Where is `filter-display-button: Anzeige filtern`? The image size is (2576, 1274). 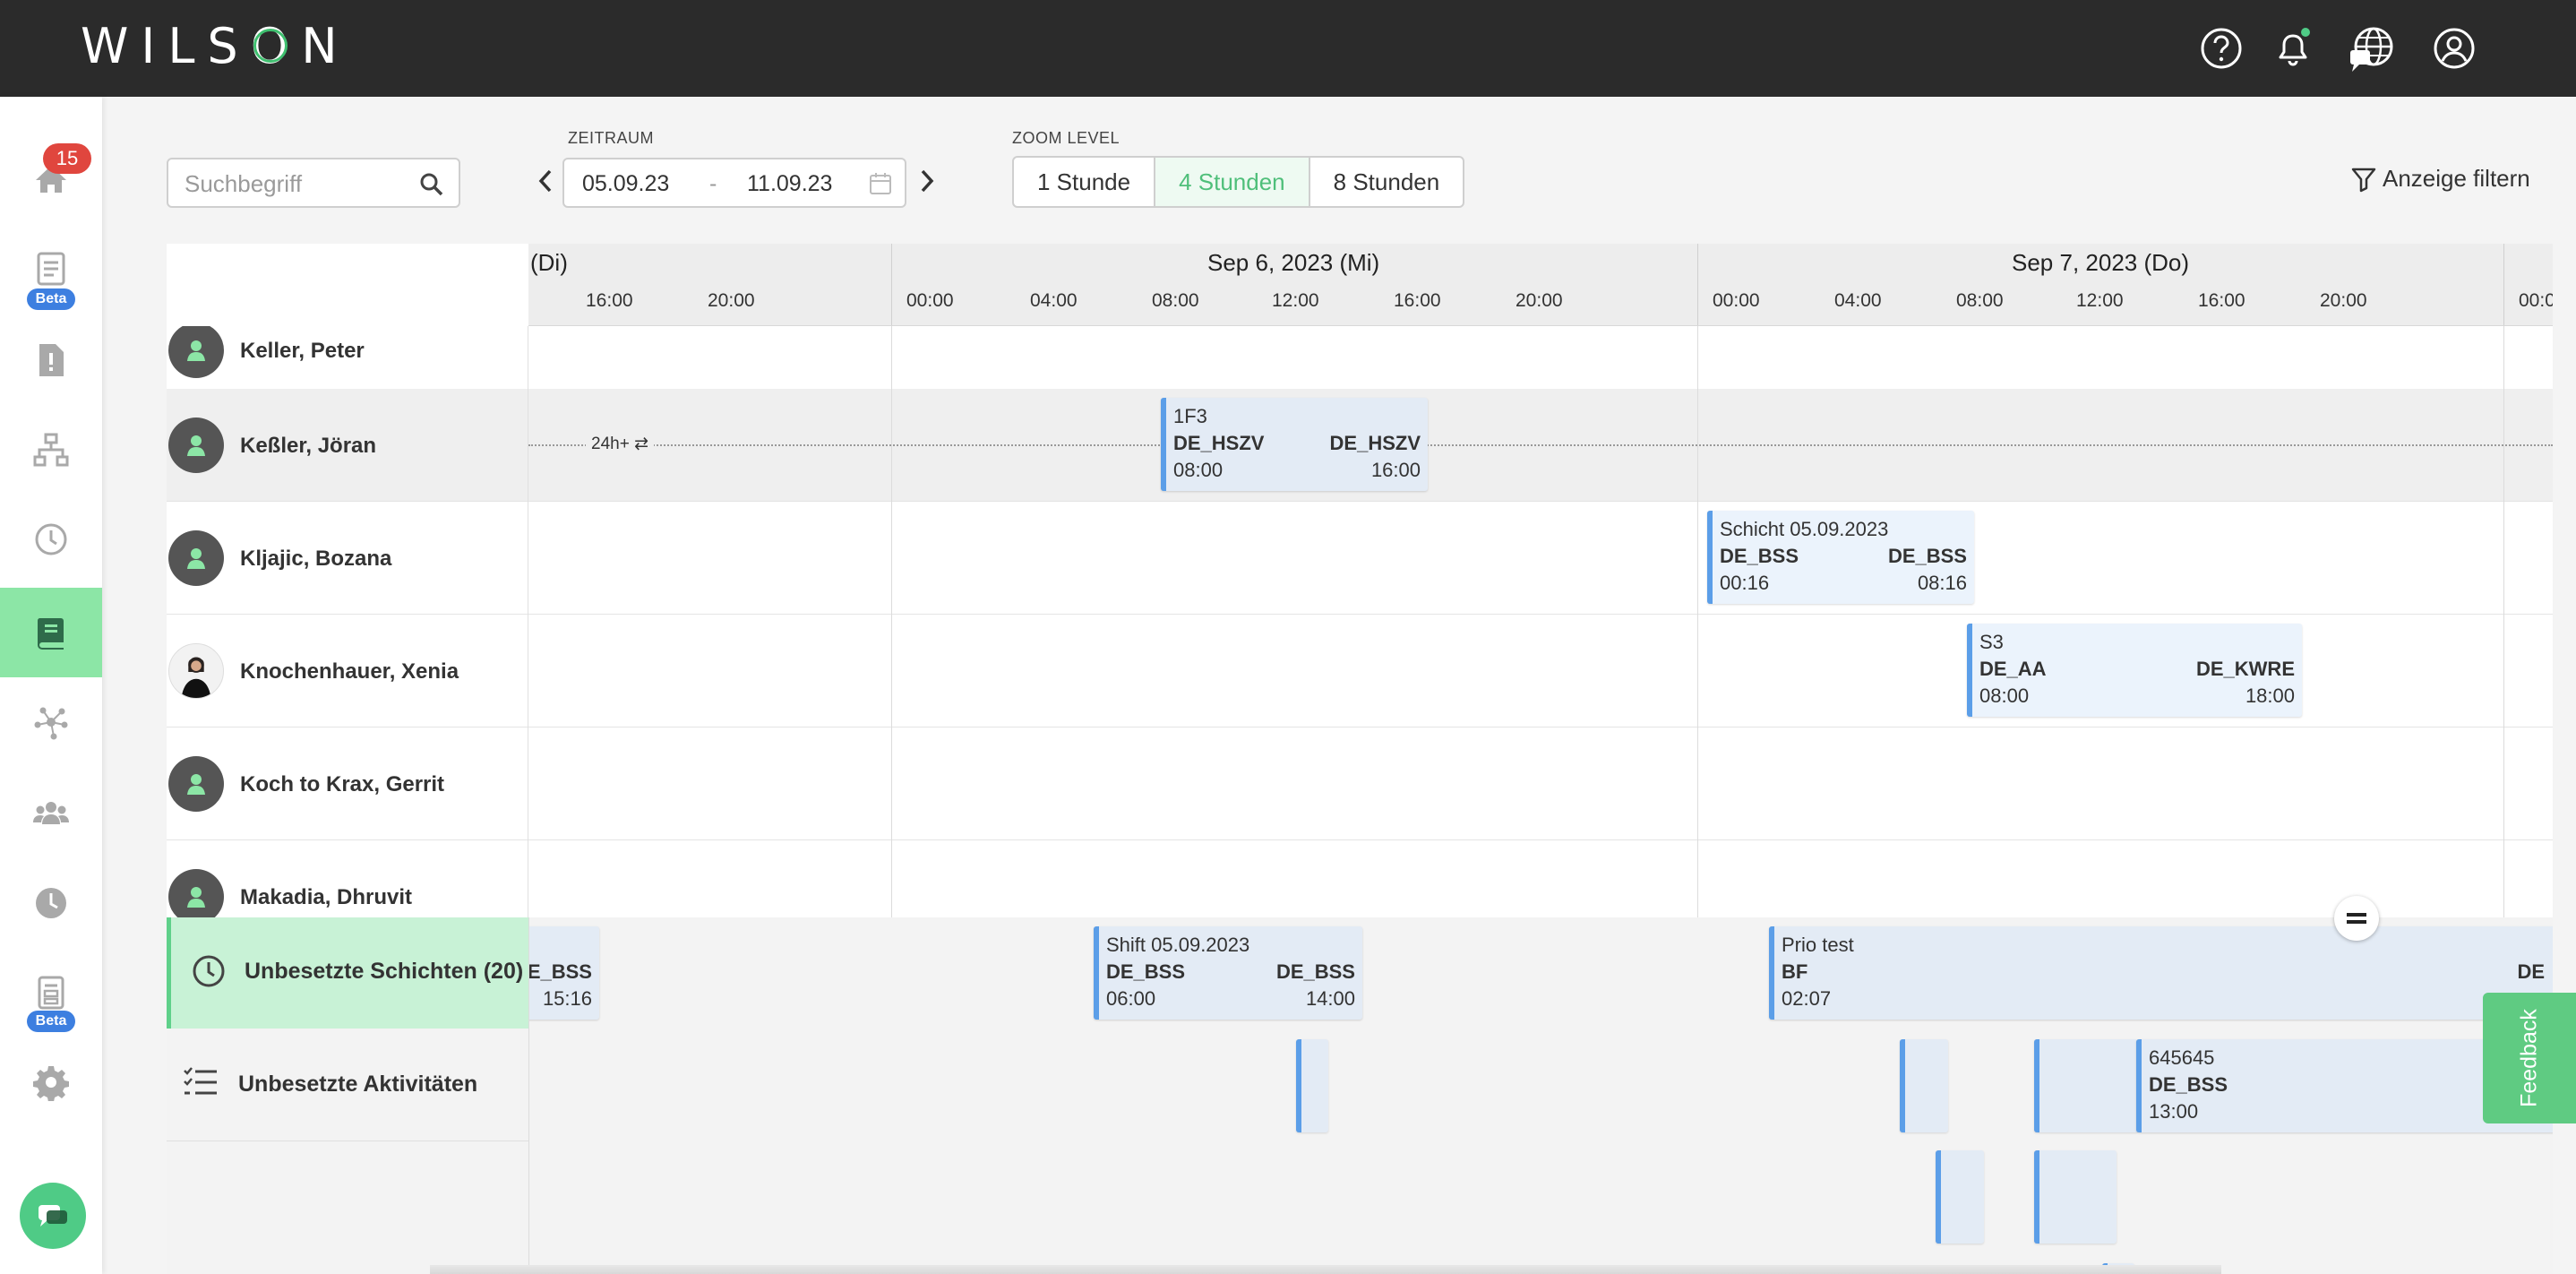 filter-display-button: Anzeige filtern is located at coordinates (2440, 179).